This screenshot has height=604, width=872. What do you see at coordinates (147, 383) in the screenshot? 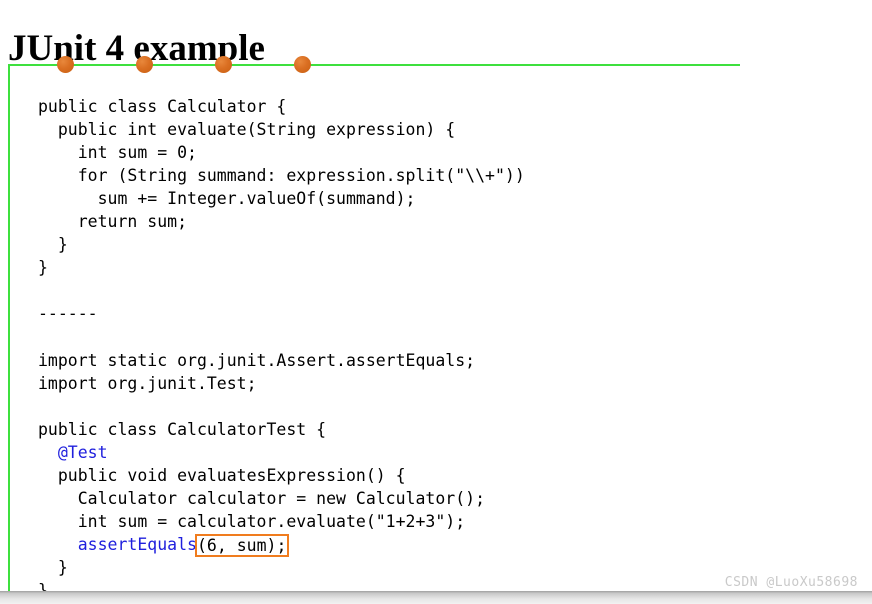
I see `code-line: import org.junit.Test;` at bounding box center [147, 383].